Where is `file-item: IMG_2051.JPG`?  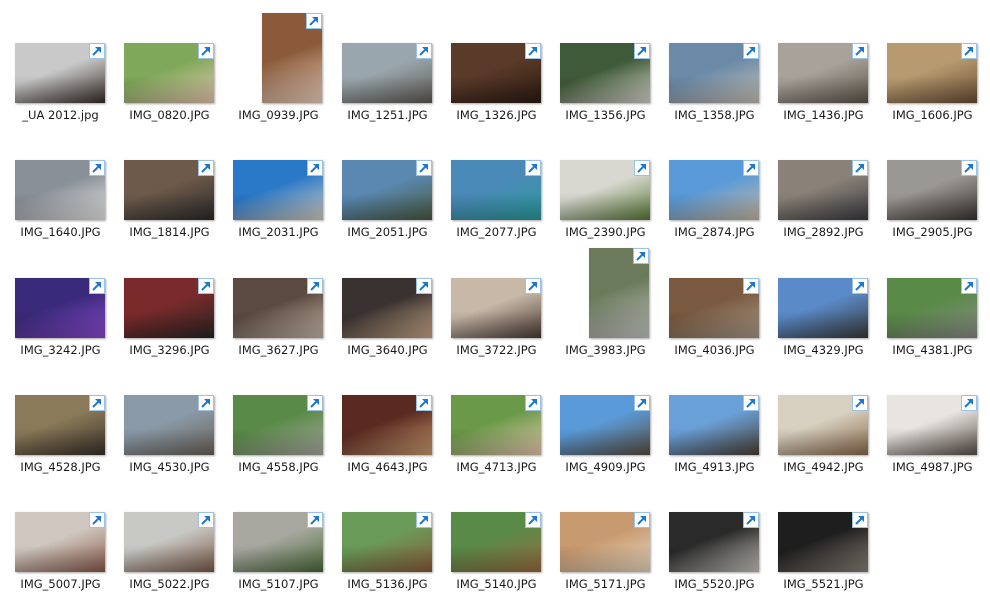
file-item: IMG_2051.JPG is located at coordinates (387, 188).